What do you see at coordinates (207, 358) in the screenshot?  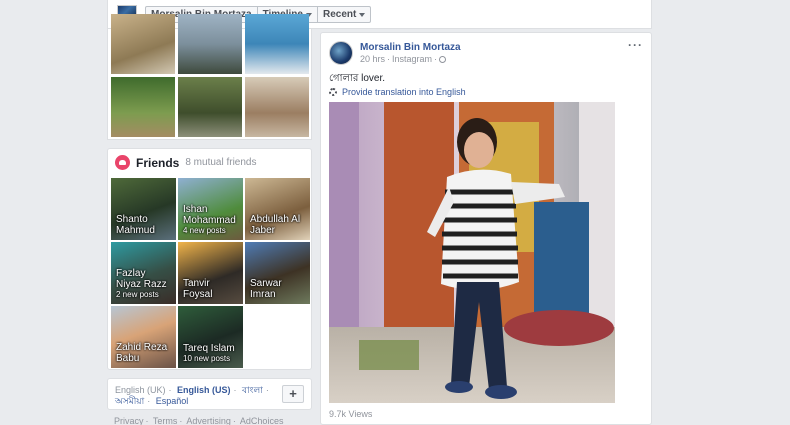 I see `friend-new-posts: 10 new posts` at bounding box center [207, 358].